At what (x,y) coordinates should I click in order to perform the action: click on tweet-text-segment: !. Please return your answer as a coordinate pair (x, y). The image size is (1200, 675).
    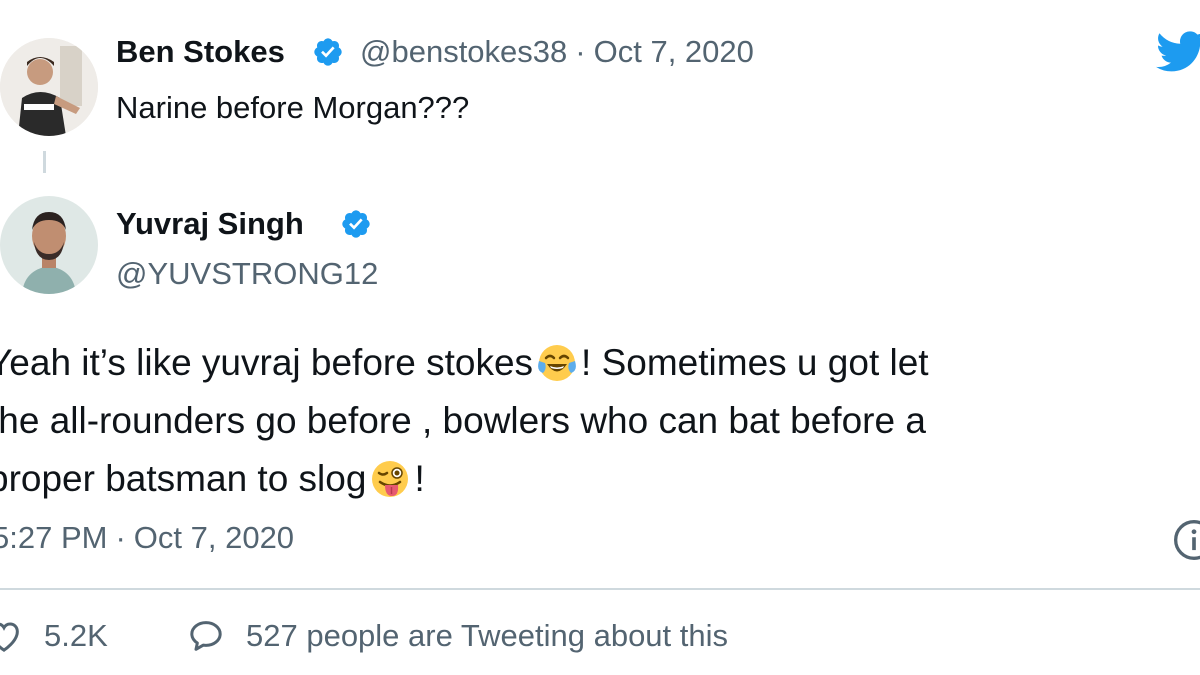
    Looking at the image, I should click on (419, 478).